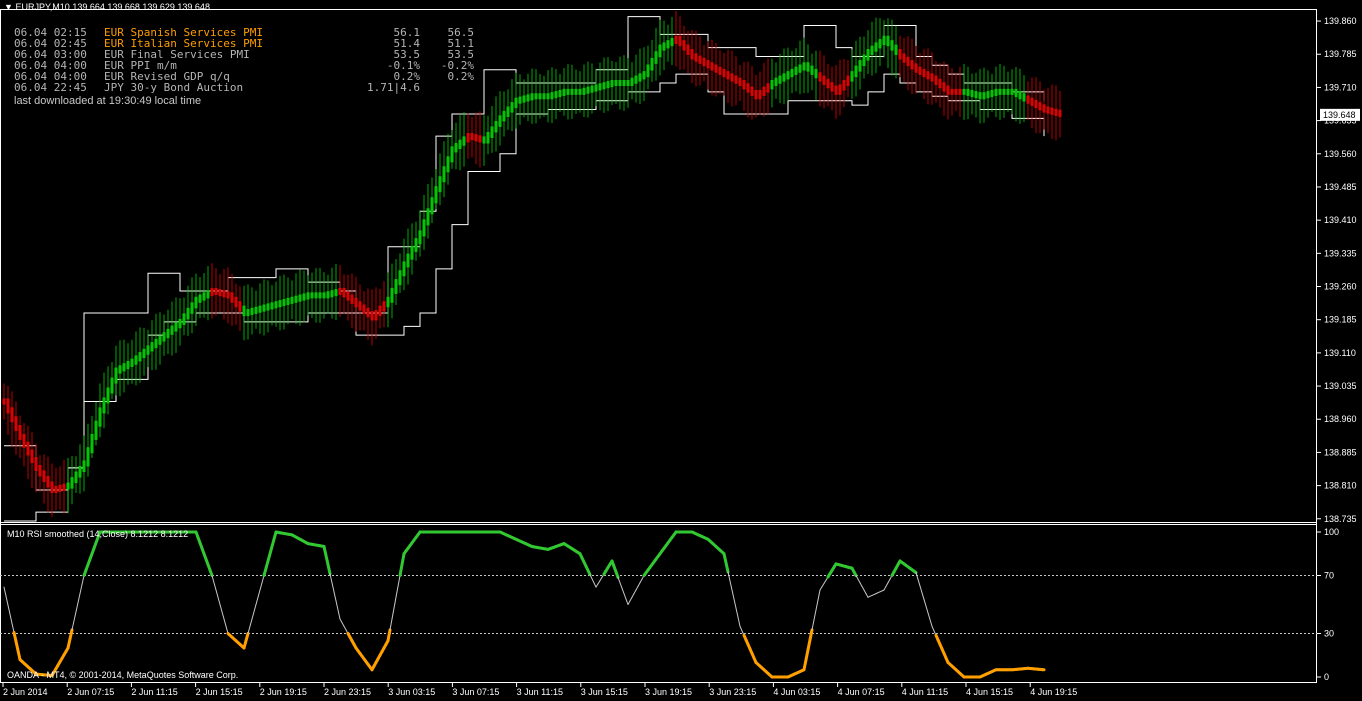  What do you see at coordinates (1331, 532) in the screenshot?
I see `rsi-tick-label: 100` at bounding box center [1331, 532].